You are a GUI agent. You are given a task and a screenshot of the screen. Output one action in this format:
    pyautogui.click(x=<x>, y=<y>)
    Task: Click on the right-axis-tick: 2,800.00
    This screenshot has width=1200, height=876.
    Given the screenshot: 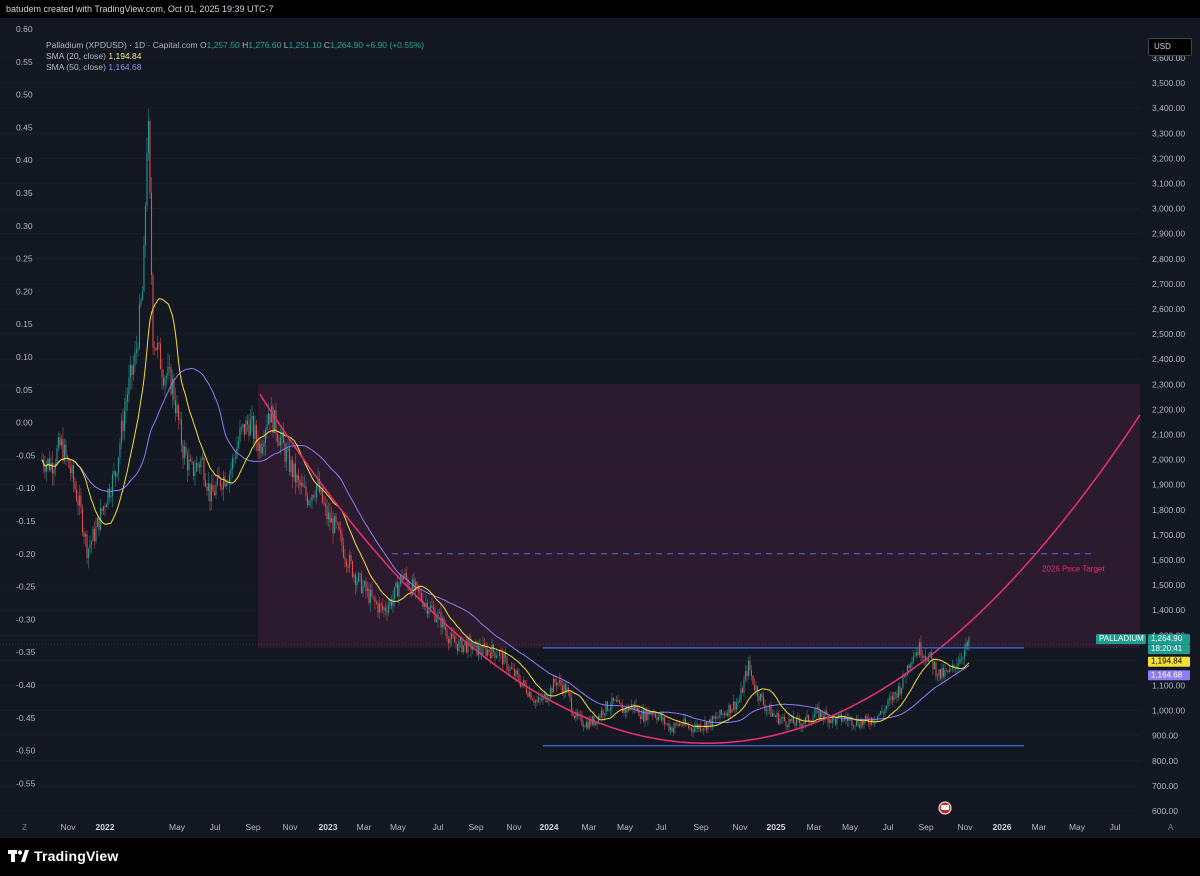 What is the action you would take?
    pyautogui.click(x=1168, y=259)
    